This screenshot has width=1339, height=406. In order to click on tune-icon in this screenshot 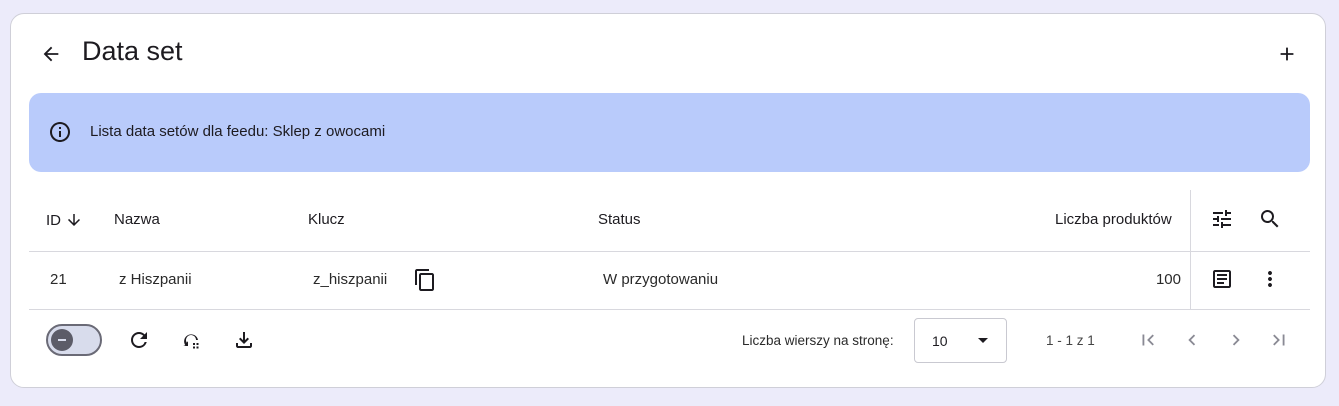, I will do `click(1222, 219)`.